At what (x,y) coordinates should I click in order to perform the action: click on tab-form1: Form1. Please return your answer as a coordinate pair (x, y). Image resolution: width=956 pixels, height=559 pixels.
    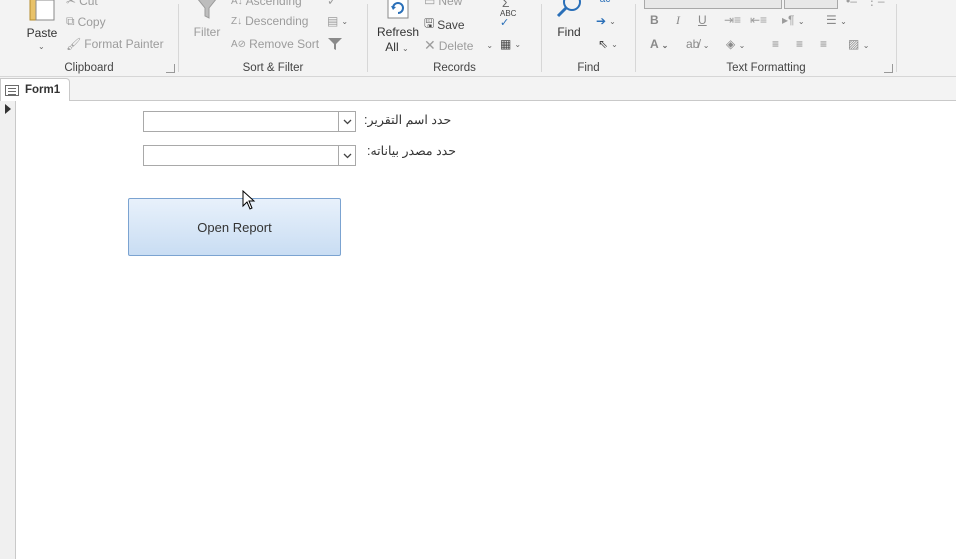
    Looking at the image, I should click on (35, 89).